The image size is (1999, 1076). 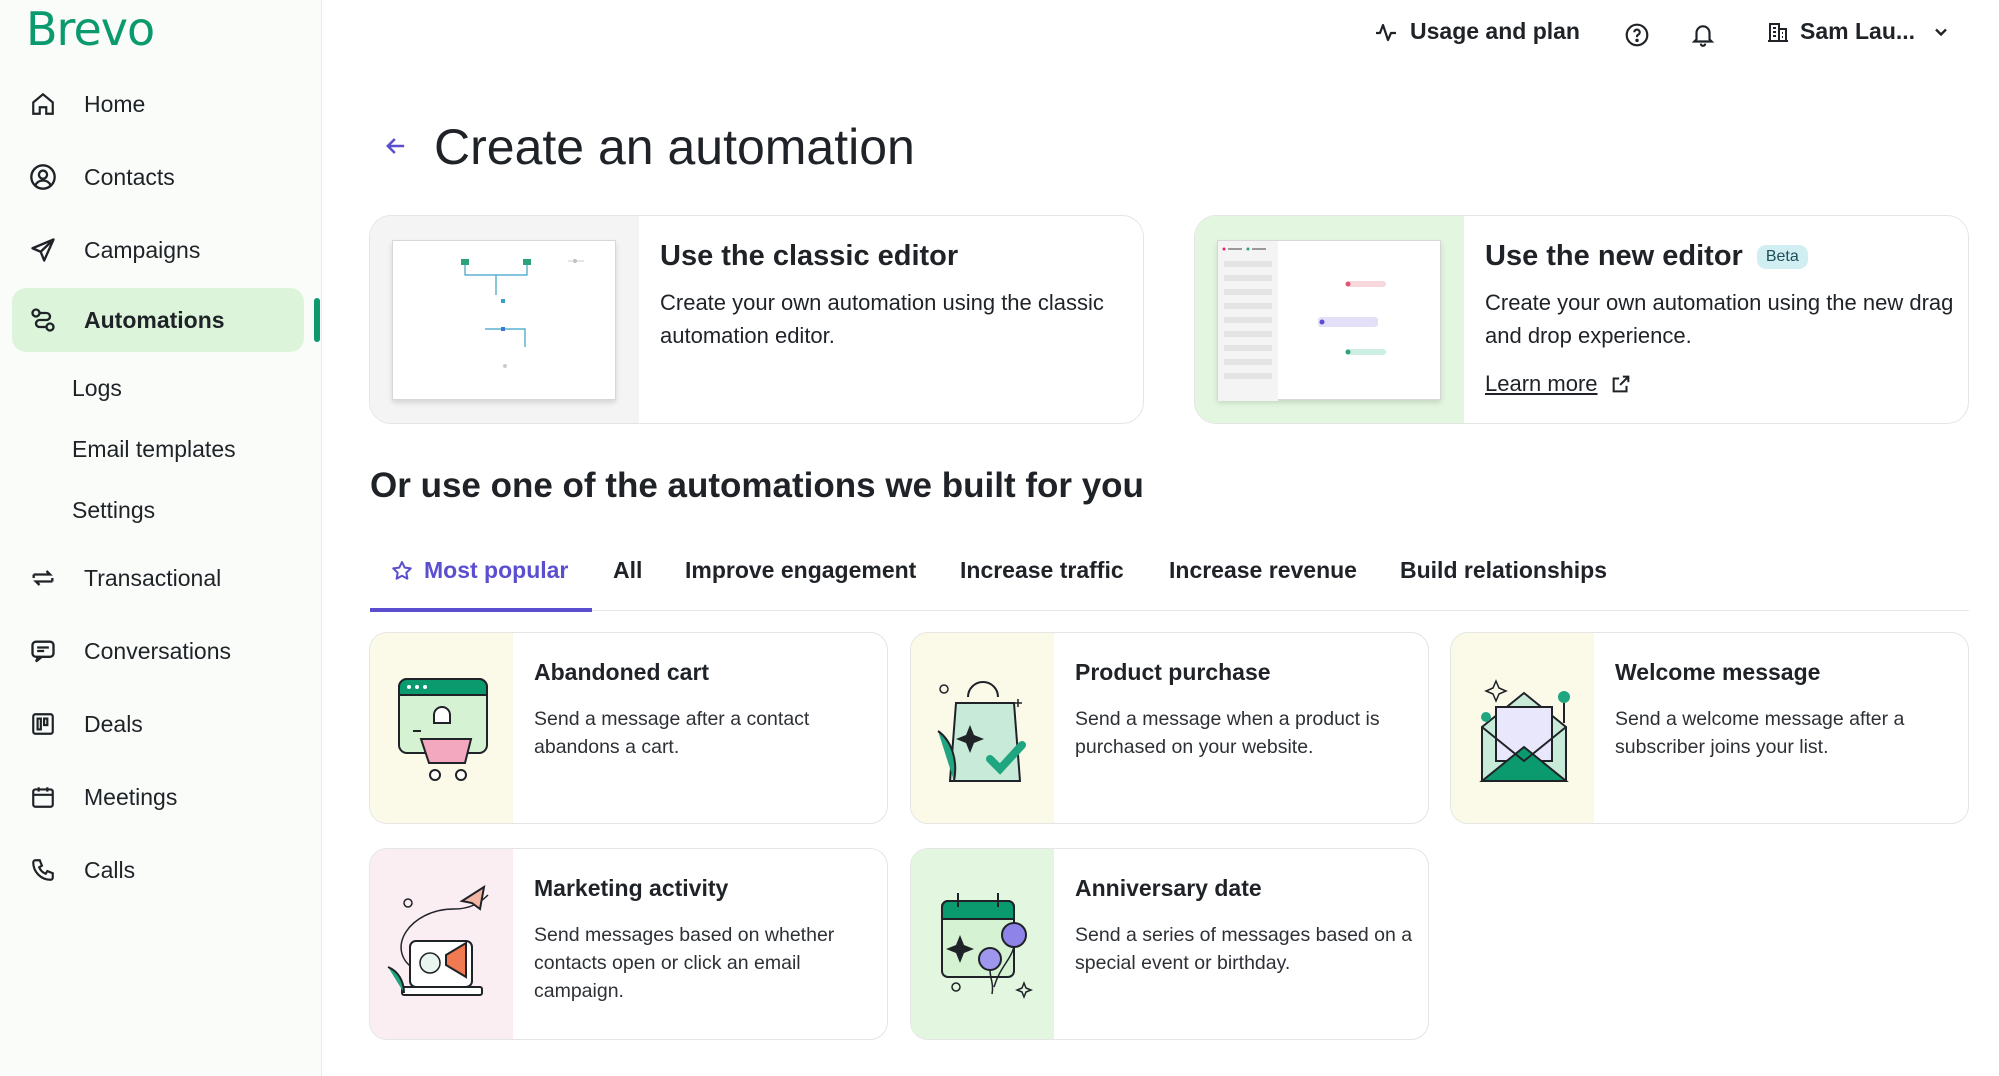 I want to click on sidebar-item-campaigns: Campaigns, so click(x=158, y=250).